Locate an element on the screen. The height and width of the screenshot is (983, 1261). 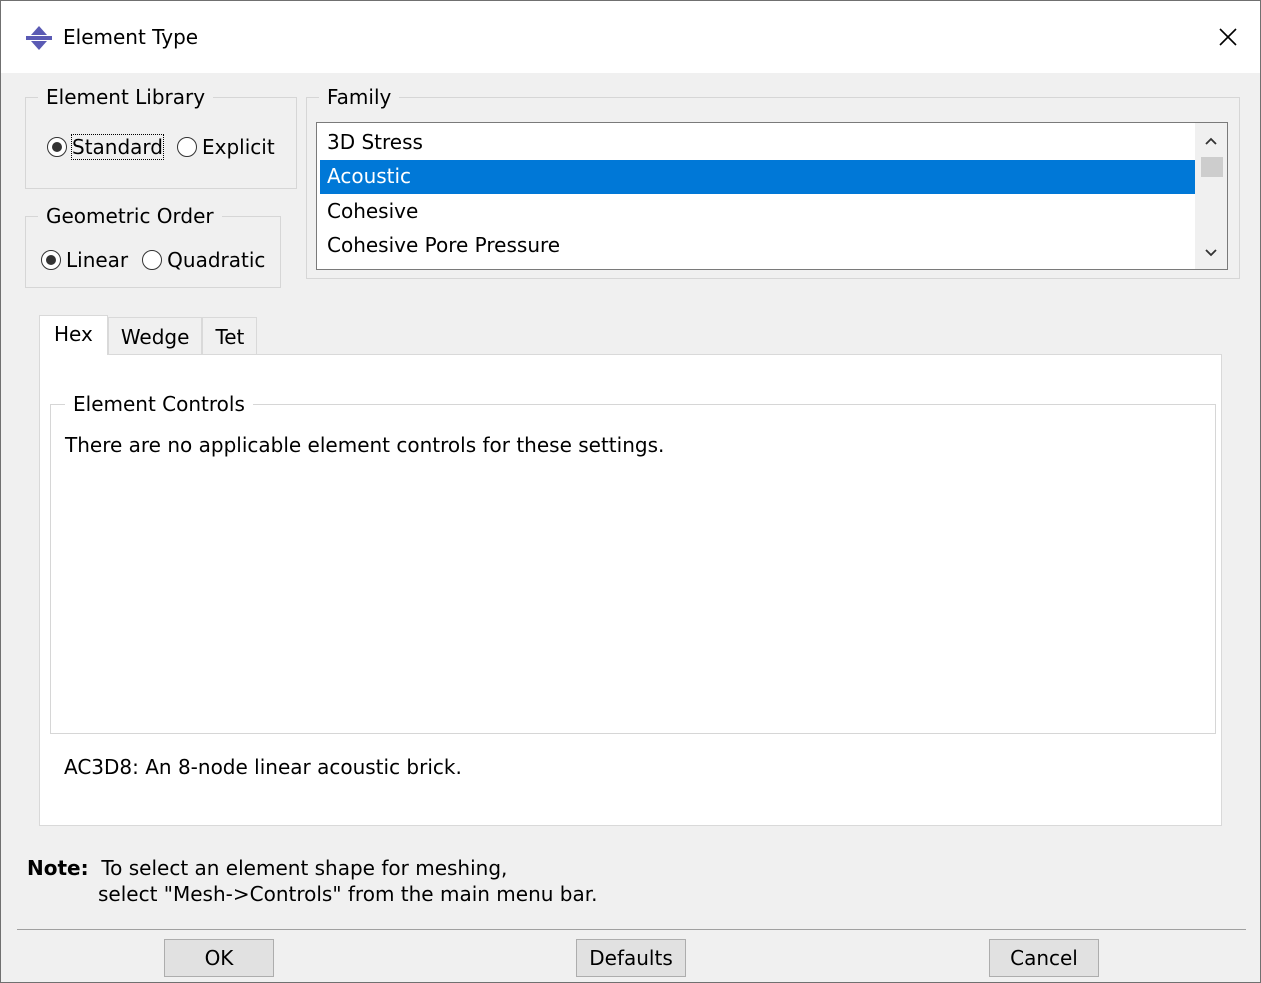
chevron-down-icon is located at coordinates (1211, 253).